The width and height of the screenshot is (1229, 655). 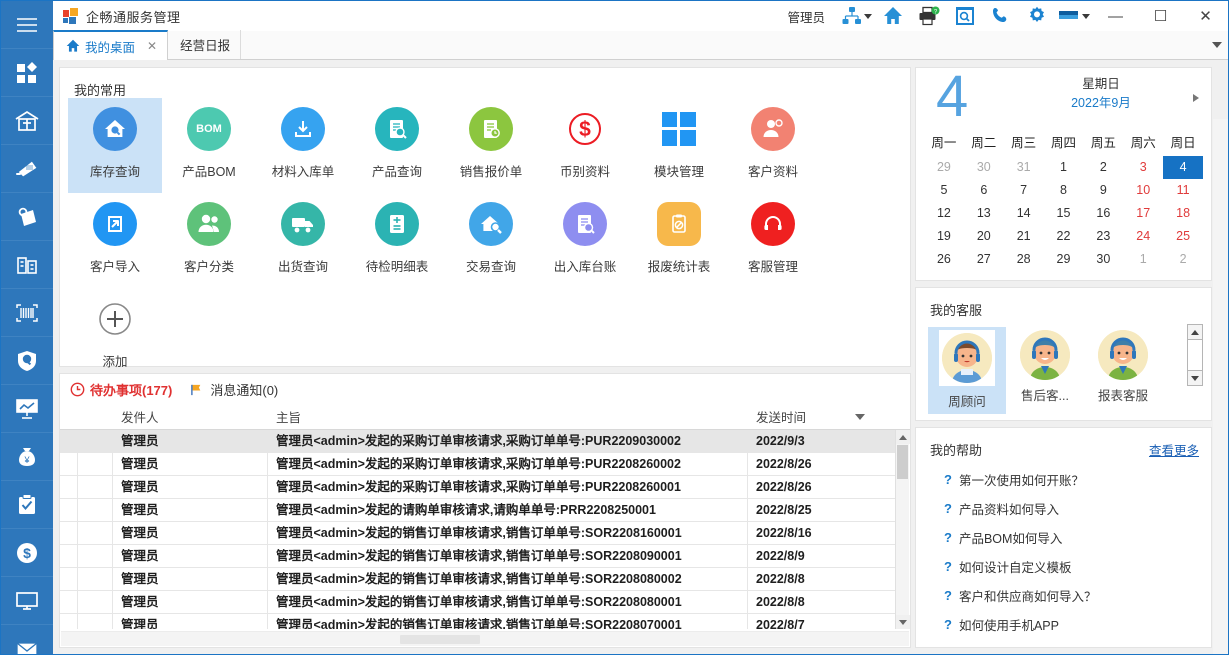 I want to click on fav-item-sales-quotation: 销售报价单, so click(x=491, y=145).